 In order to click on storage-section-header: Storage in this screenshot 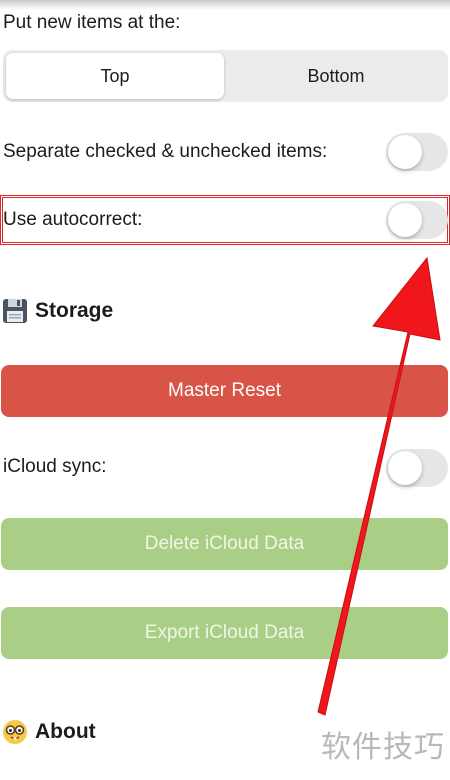, I will do `click(57, 311)`.